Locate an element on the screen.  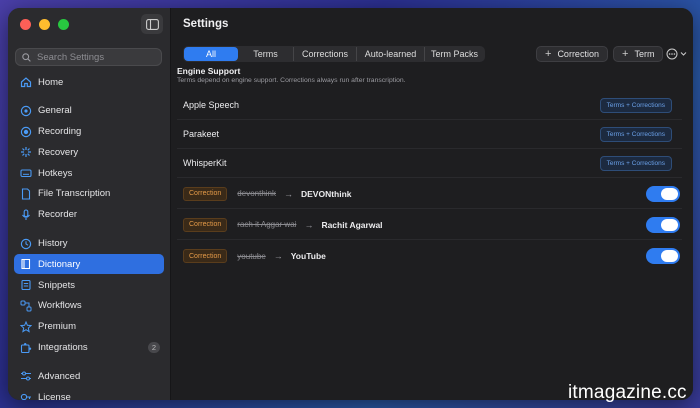
sidebar-item-label: History is located at coordinates (53, 244).